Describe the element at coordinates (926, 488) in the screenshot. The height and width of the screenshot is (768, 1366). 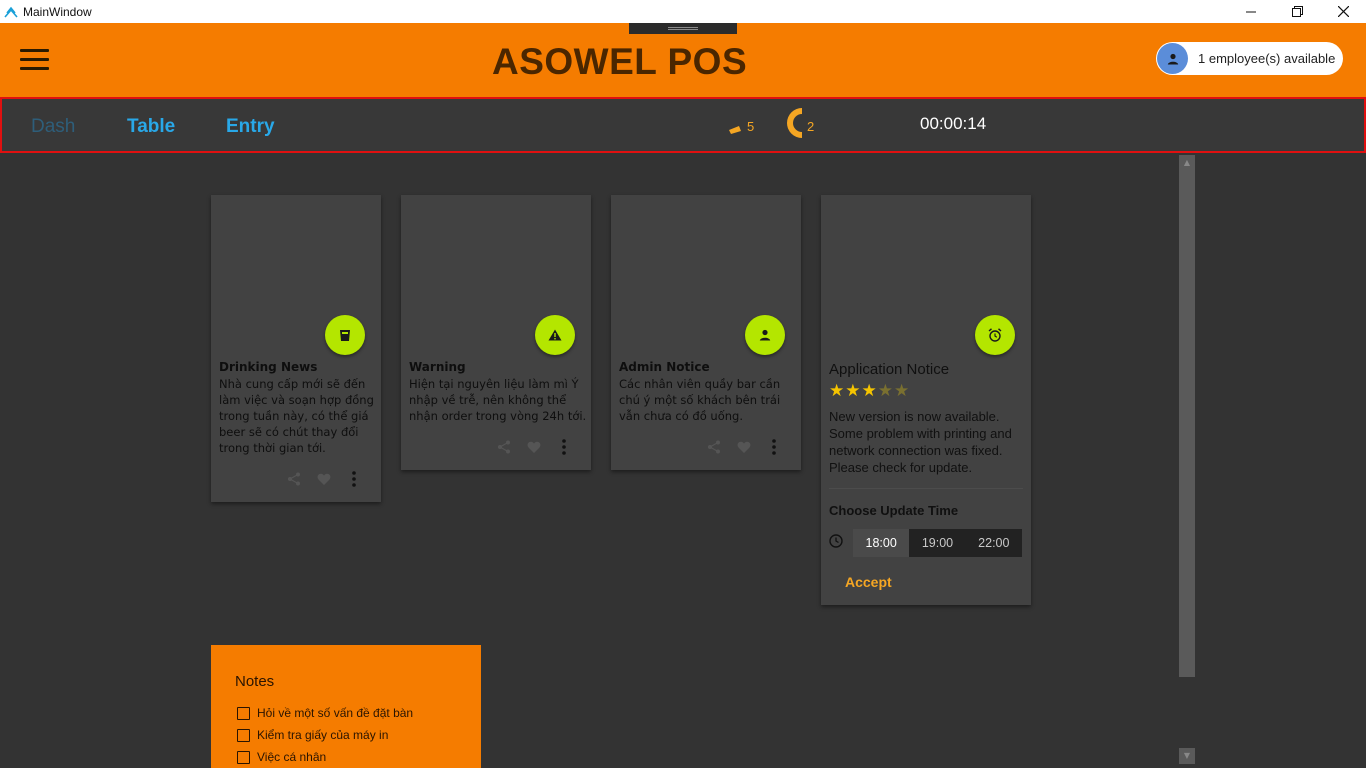
I see `divider` at that location.